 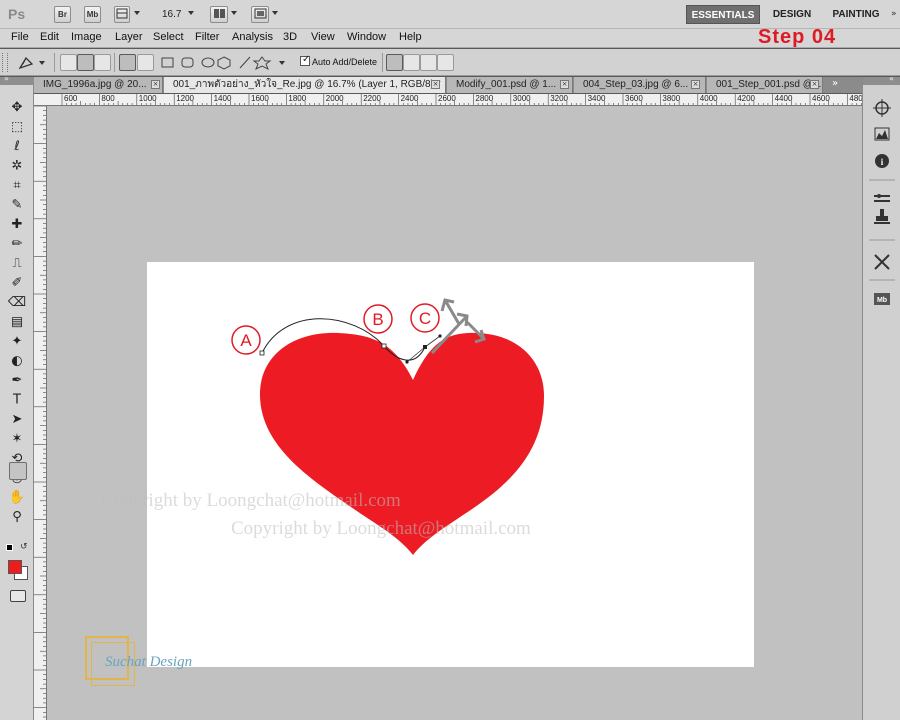 I want to click on menu-filter: Filter, so click(x=207, y=37).